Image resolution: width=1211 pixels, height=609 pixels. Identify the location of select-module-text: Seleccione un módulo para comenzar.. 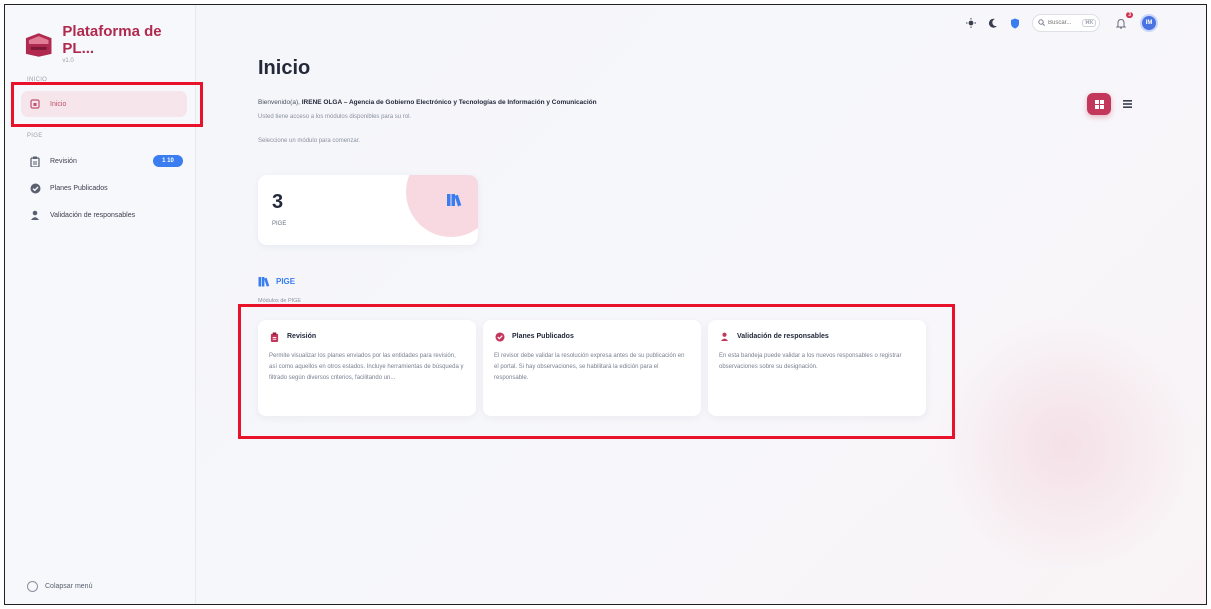
(309, 141).